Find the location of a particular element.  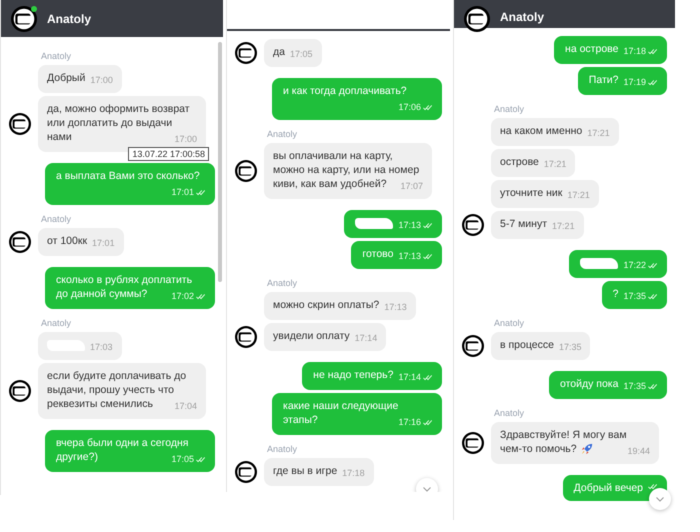

message-bubble: а выплата Вами это сколько? 17:01 is located at coordinates (130, 184).